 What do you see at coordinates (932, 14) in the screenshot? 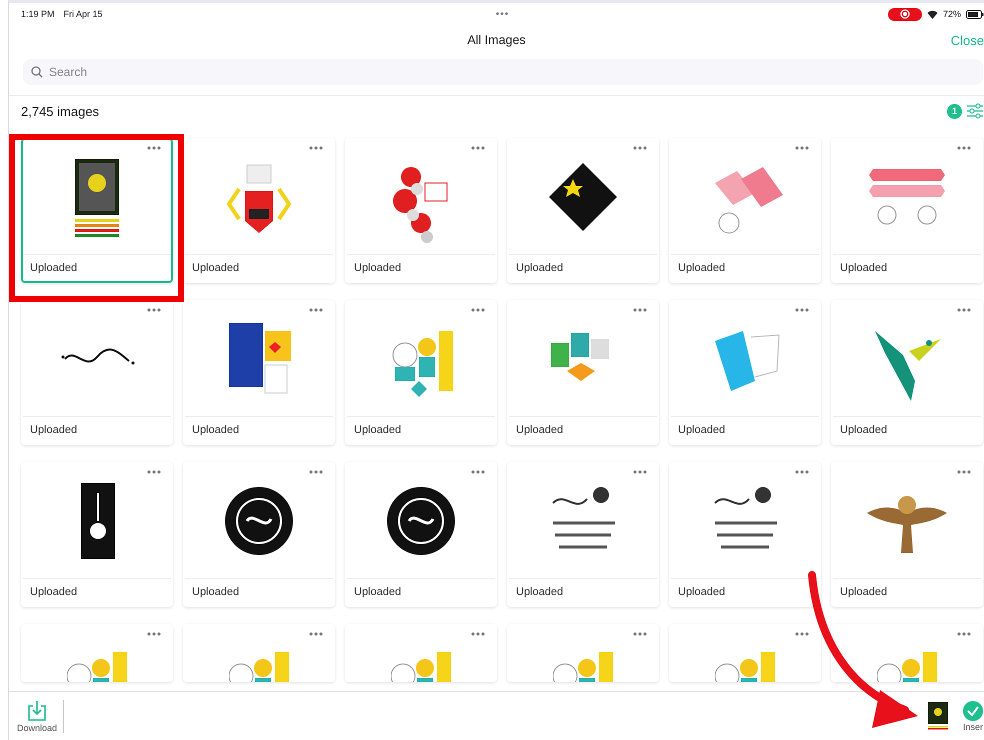
I see `wifi-icon` at bounding box center [932, 14].